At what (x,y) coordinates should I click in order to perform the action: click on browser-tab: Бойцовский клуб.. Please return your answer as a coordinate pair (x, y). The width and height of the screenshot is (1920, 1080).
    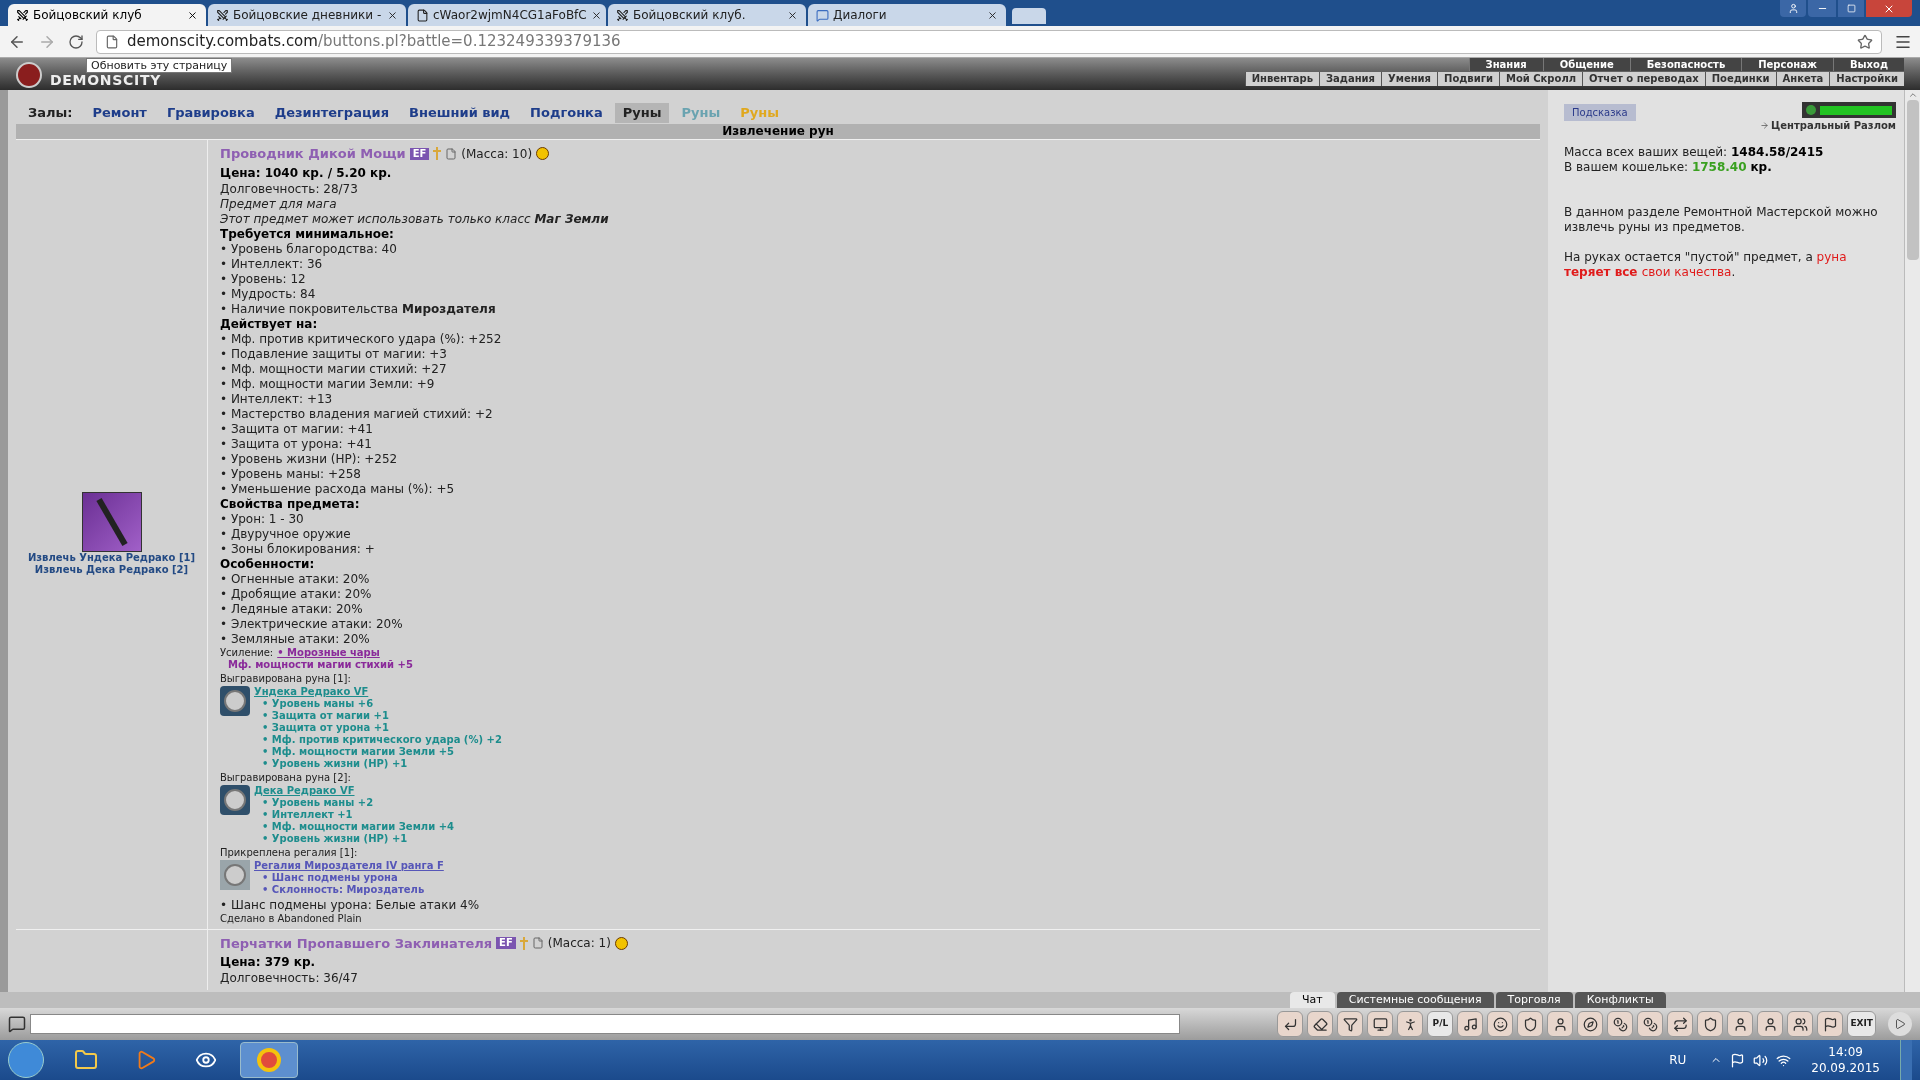
    Looking at the image, I should click on (707, 15).